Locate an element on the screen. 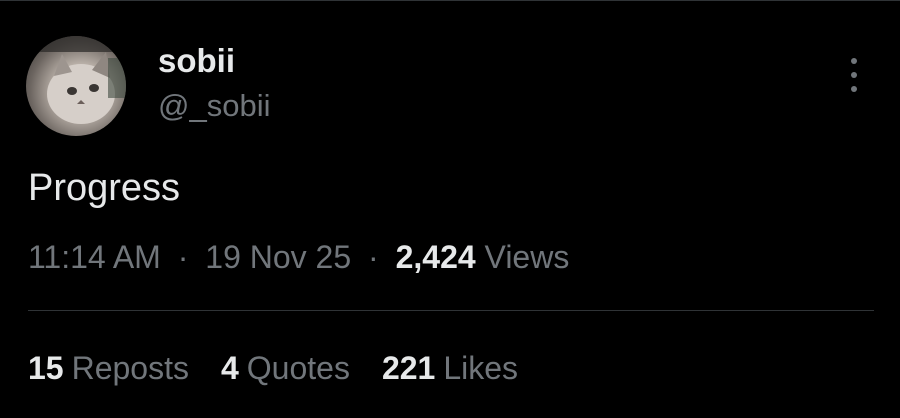 The height and width of the screenshot is (418, 900). tweet-meta: 11:14 AM · 19 Nov 25 · 2,424 Views is located at coordinates (298, 257).